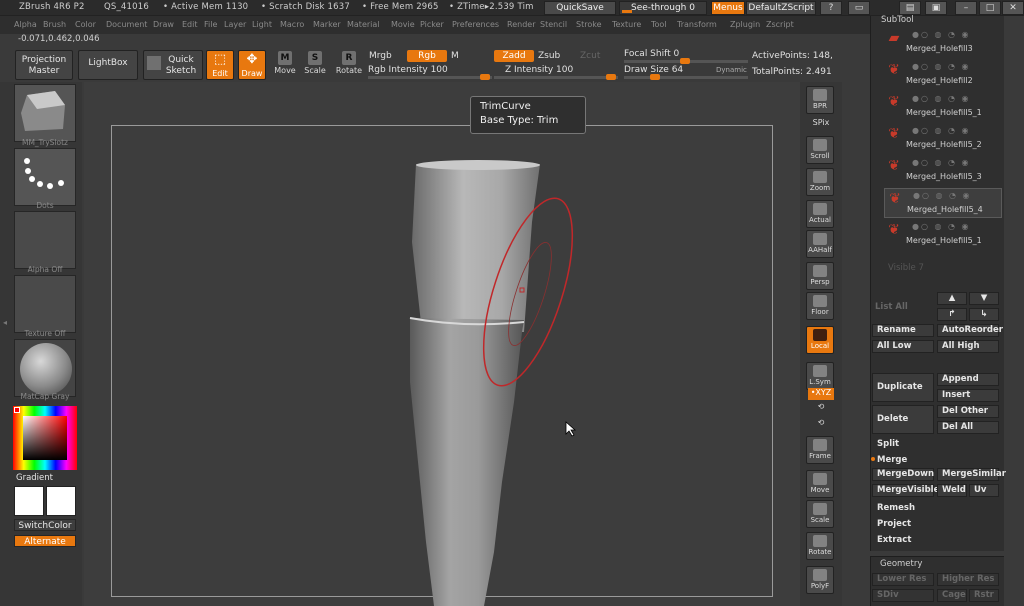 The height and width of the screenshot is (606, 1024). I want to click on subtool-item: ❦ ●○ ◍ ◔ ◉ Merged_Holefill5_3, so click(943, 171).